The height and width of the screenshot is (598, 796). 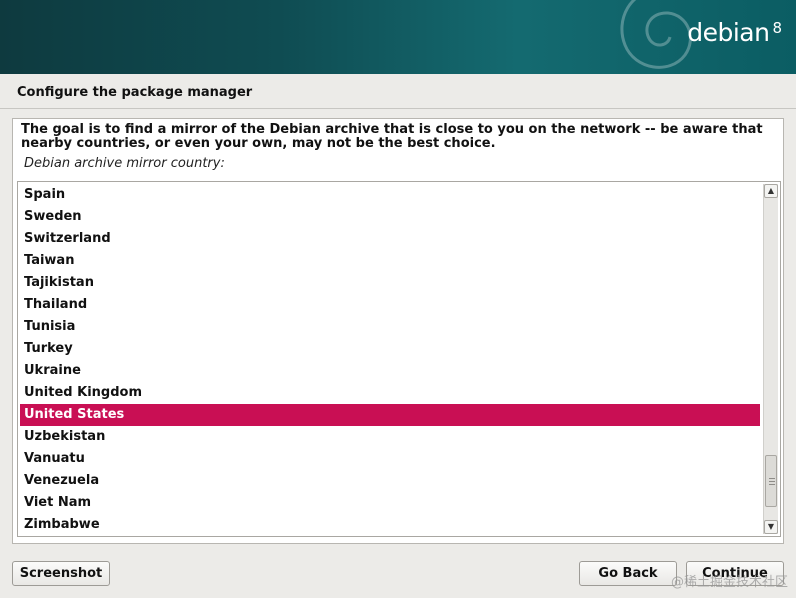 I want to click on list-item: Venezuela, so click(x=390, y=481).